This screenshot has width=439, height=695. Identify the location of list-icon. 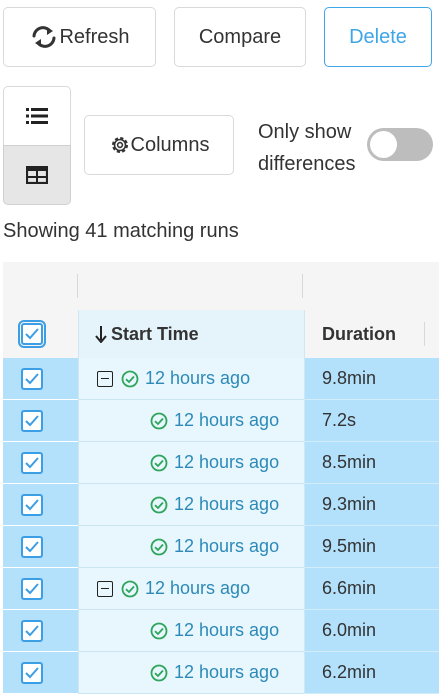
(37, 116).